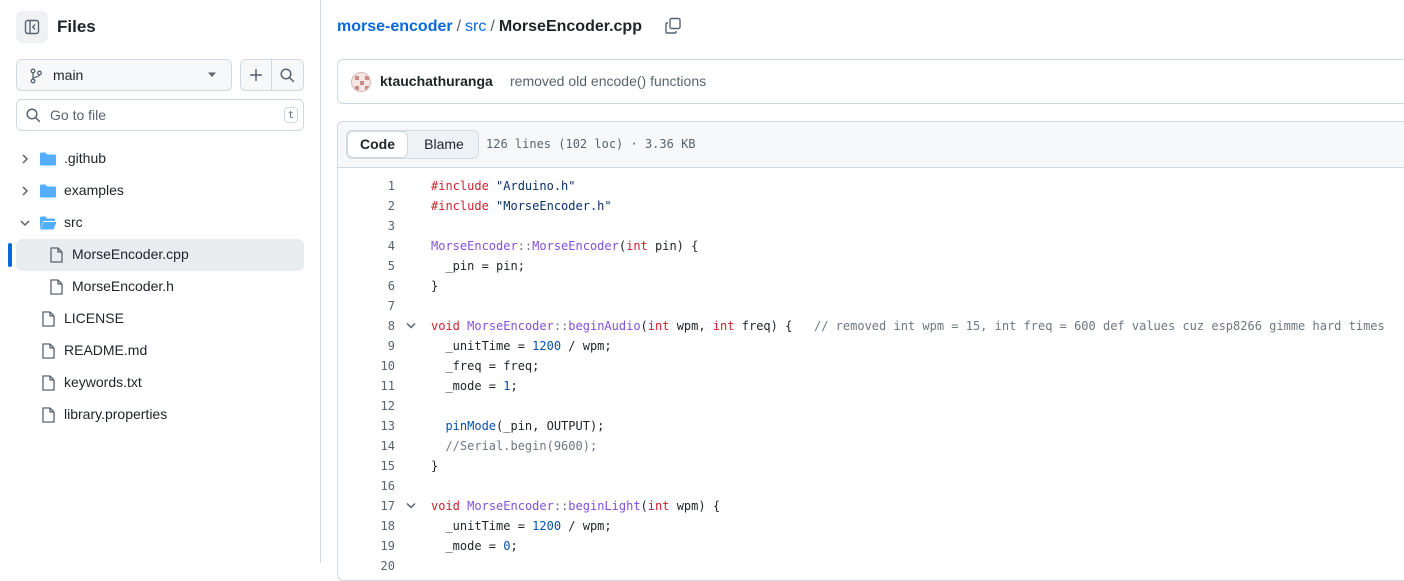 Image resolution: width=1404 pixels, height=581 pixels. I want to click on tab-code: Code, so click(377, 144).